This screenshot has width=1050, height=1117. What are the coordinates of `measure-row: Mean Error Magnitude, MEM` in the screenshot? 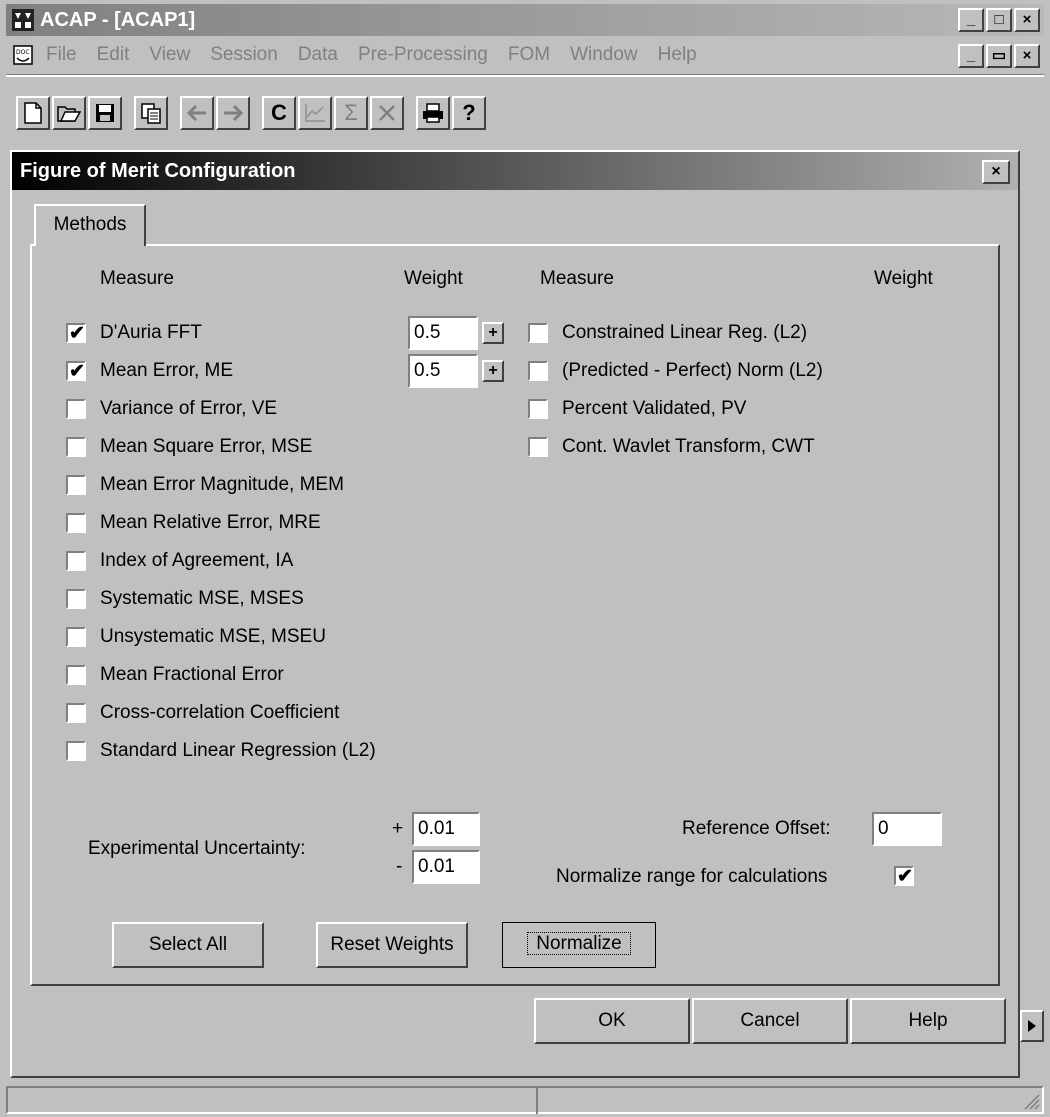 It's located at (205, 485).